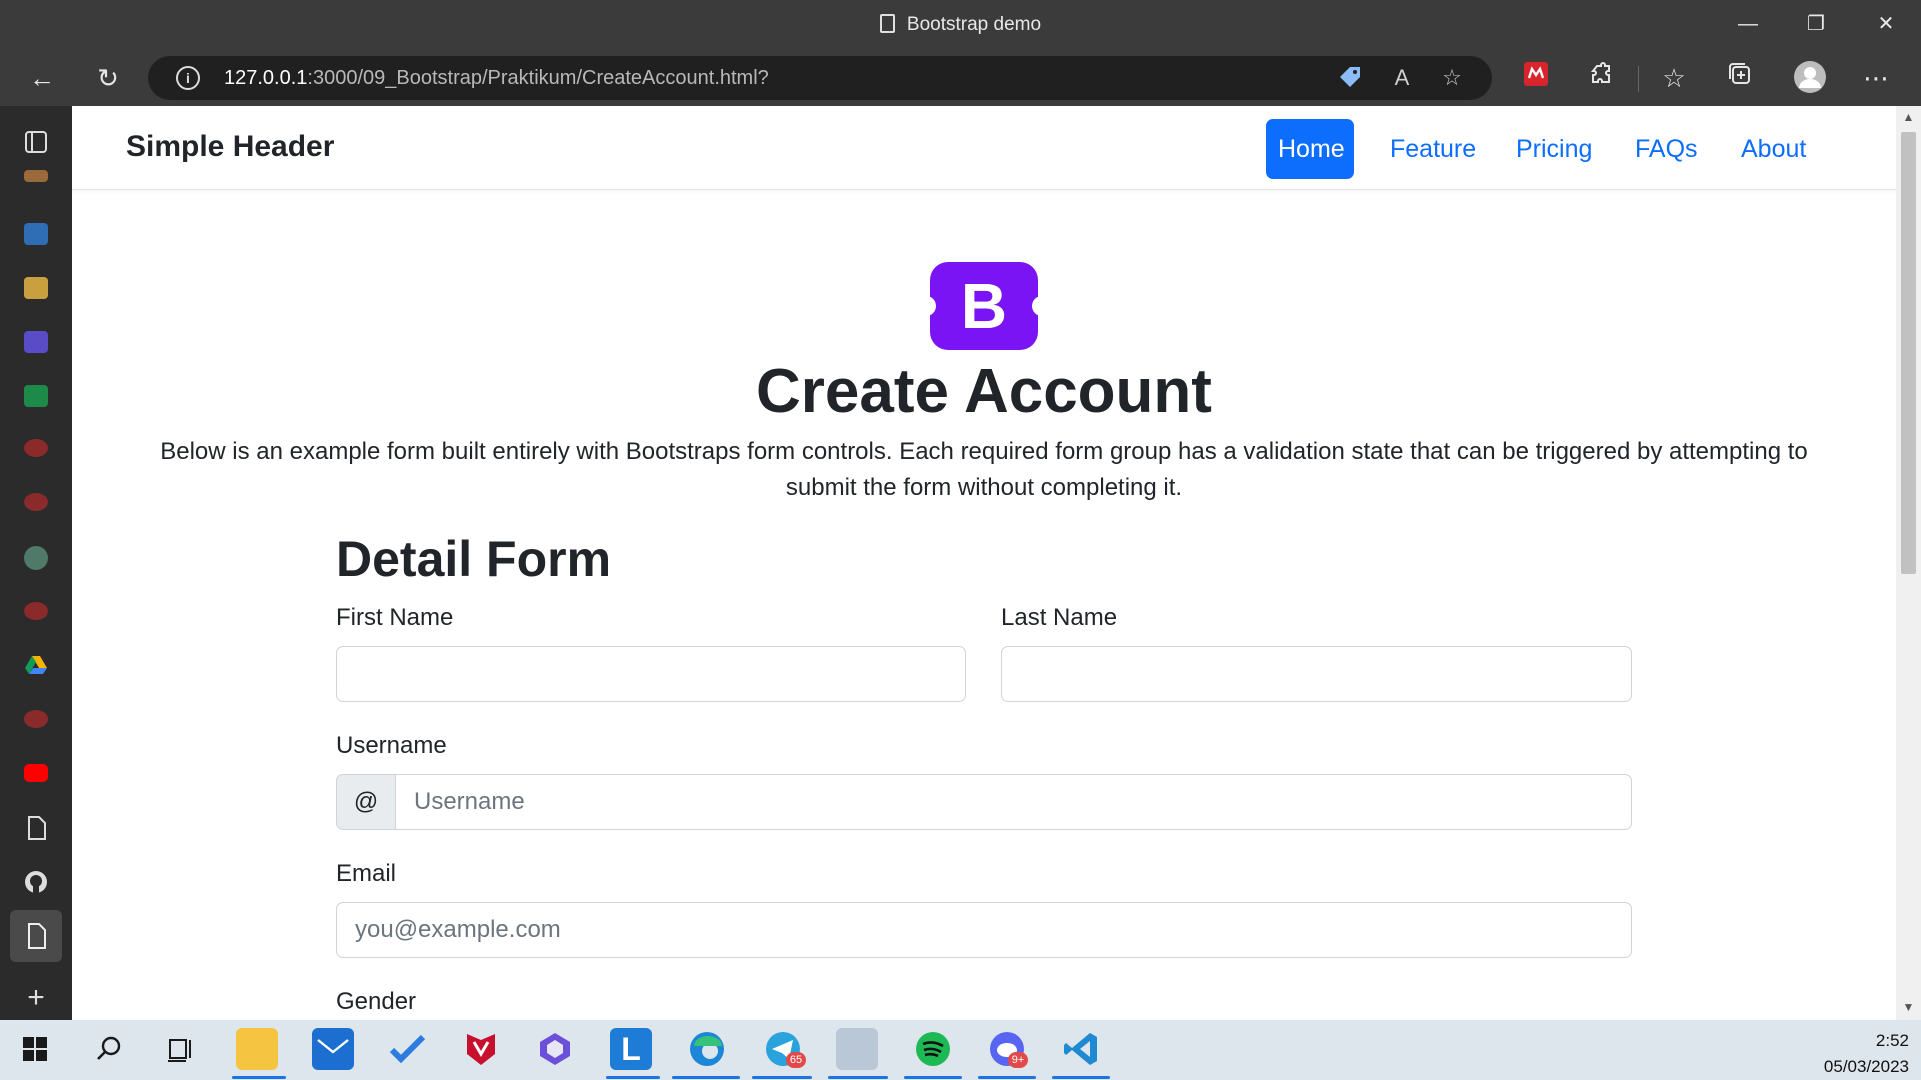  What do you see at coordinates (1402, 78) in the screenshot?
I see `read-aloud-icon: A` at bounding box center [1402, 78].